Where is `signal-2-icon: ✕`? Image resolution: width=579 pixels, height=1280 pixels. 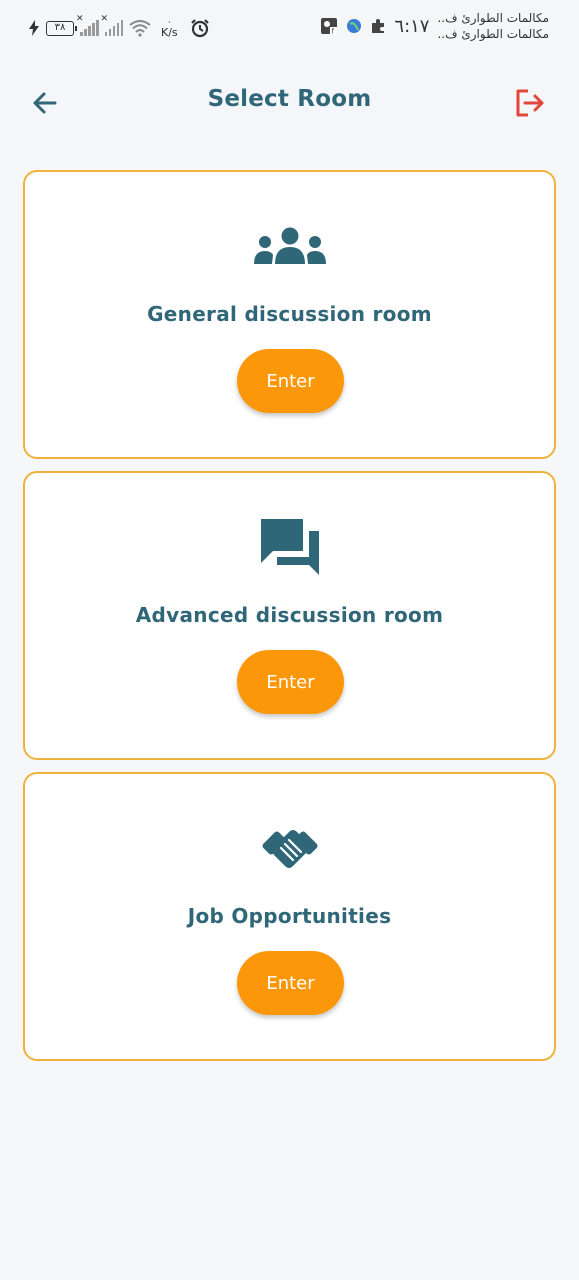 signal-2-icon: ✕ is located at coordinates (112, 25).